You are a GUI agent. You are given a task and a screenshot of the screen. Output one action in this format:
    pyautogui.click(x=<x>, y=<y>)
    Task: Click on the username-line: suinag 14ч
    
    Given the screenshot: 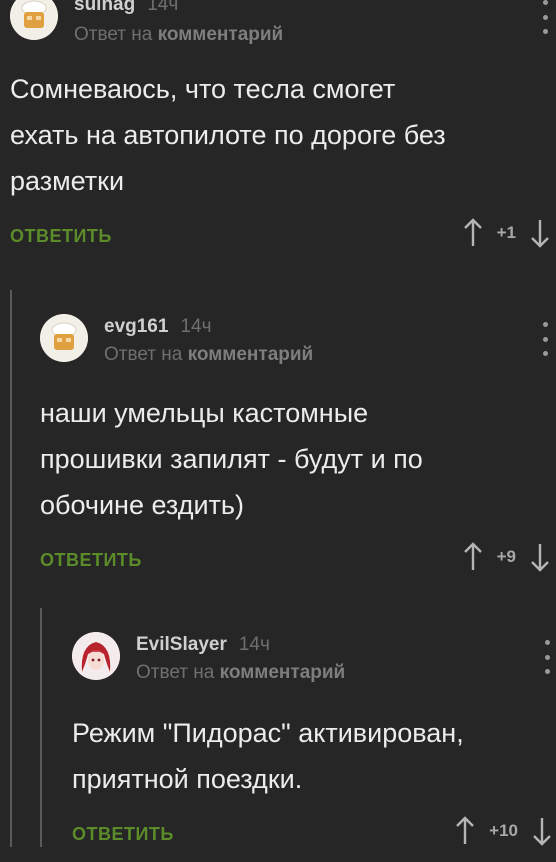 What is the action you would take?
    pyautogui.click(x=126, y=8)
    